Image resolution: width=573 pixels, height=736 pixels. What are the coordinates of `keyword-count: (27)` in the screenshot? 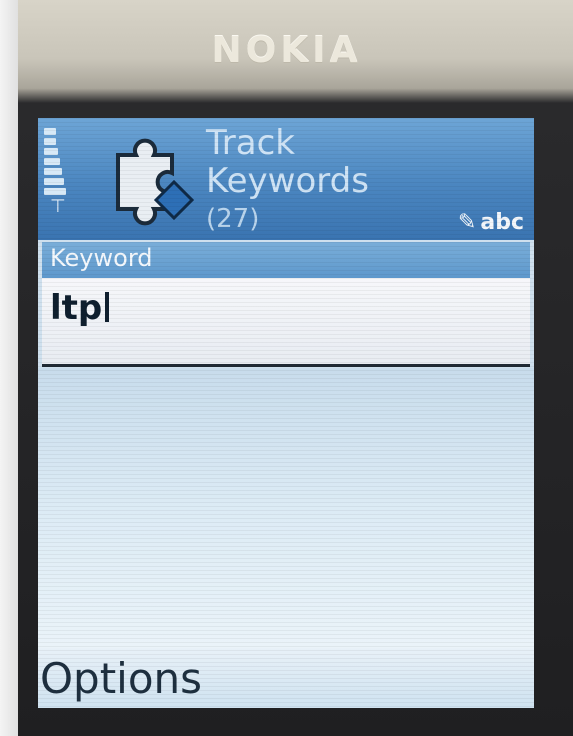 It's located at (233, 219).